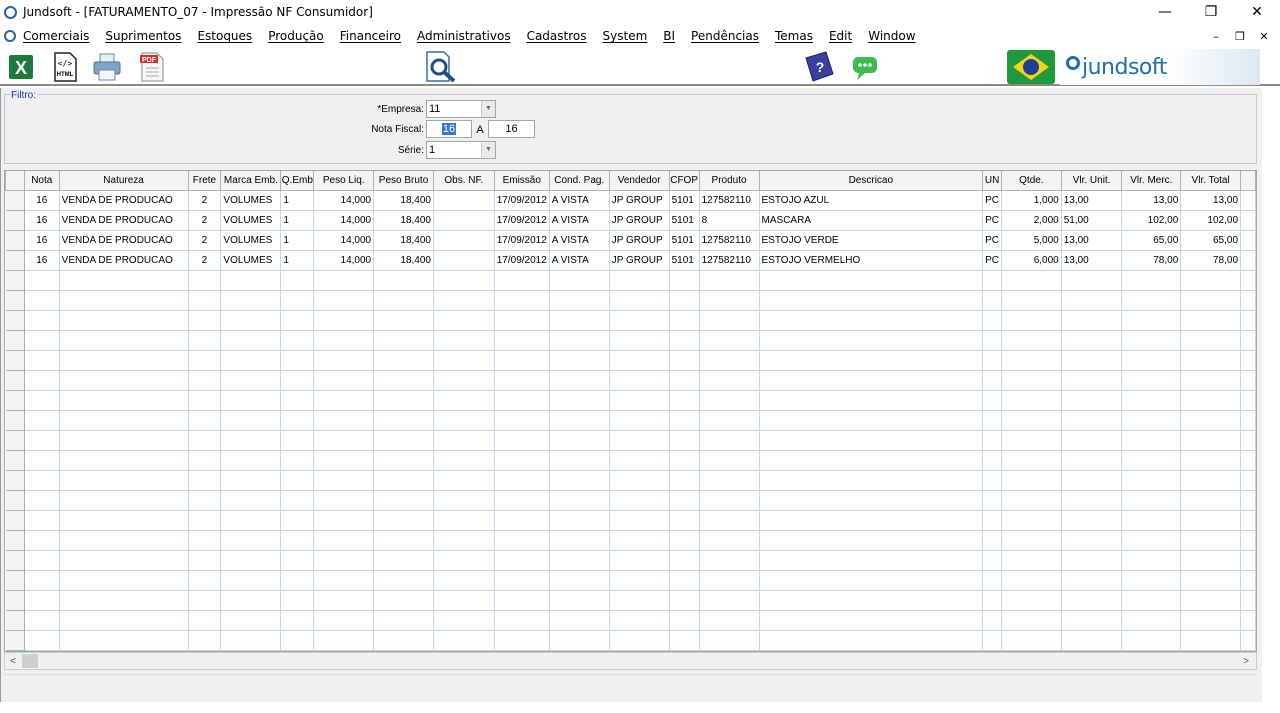 The height and width of the screenshot is (713, 1280). I want to click on table-cell: A VISTA, so click(579, 200).